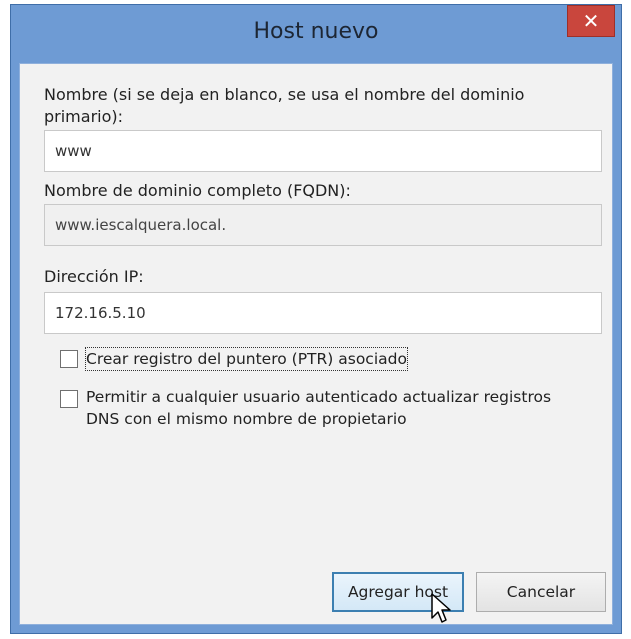 The image size is (631, 639). What do you see at coordinates (323, 313) in the screenshot?
I see `ip-input` at bounding box center [323, 313].